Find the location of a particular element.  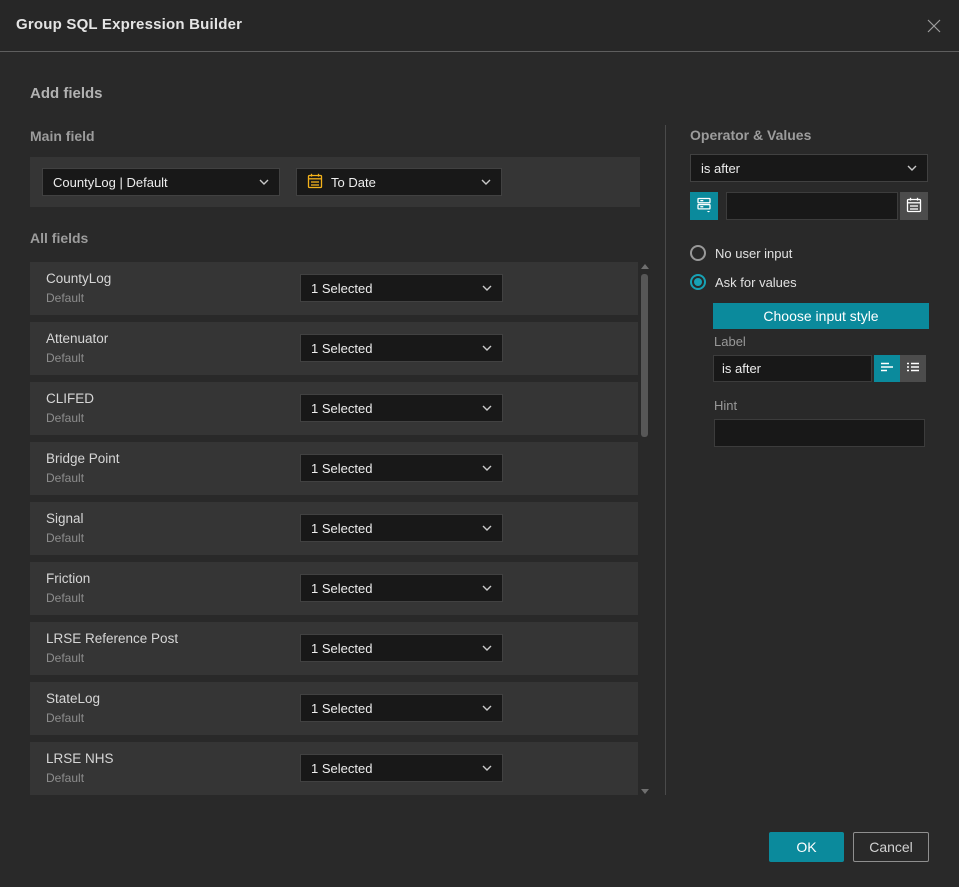

field-row: Signal Default 1 Selected is located at coordinates (334, 528).